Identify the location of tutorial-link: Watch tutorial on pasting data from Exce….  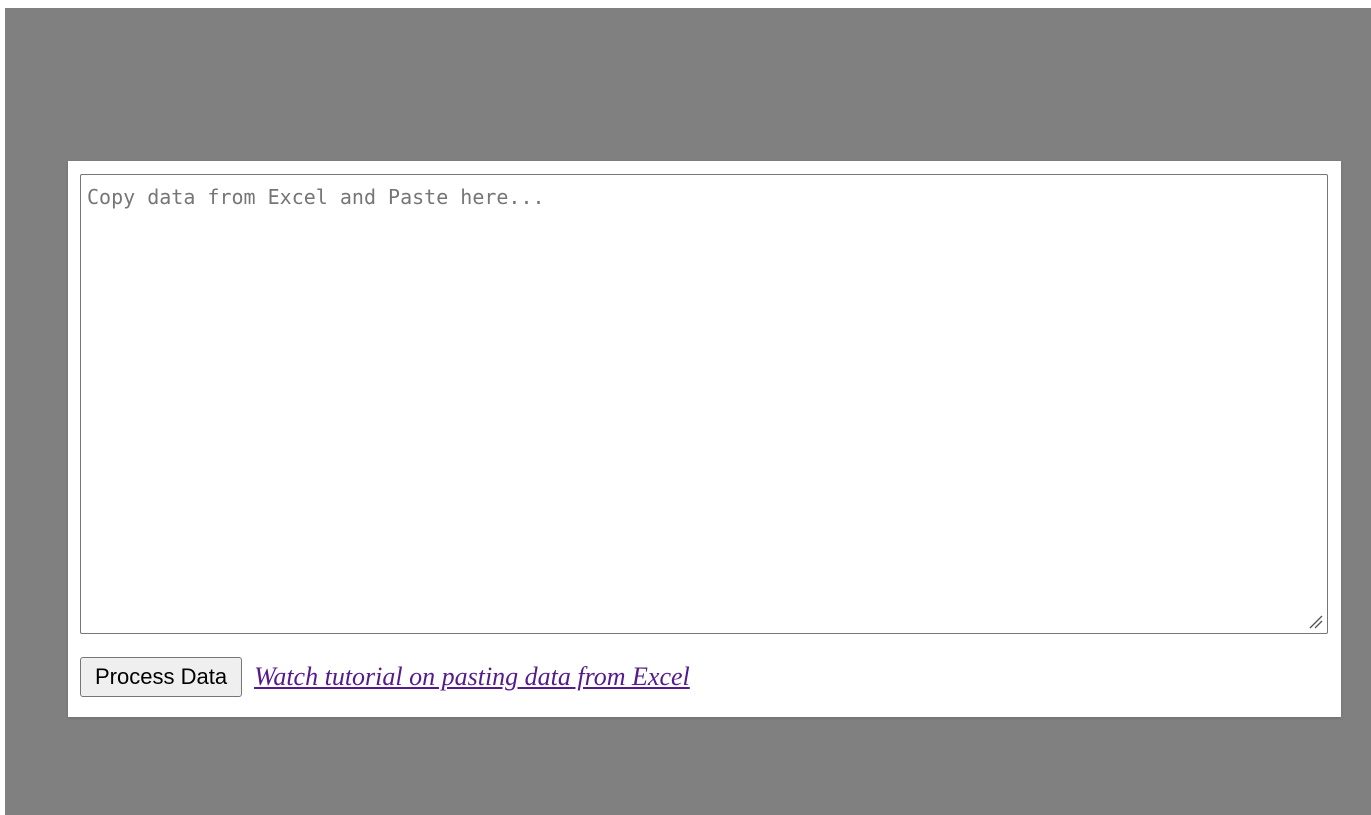
(472, 677).